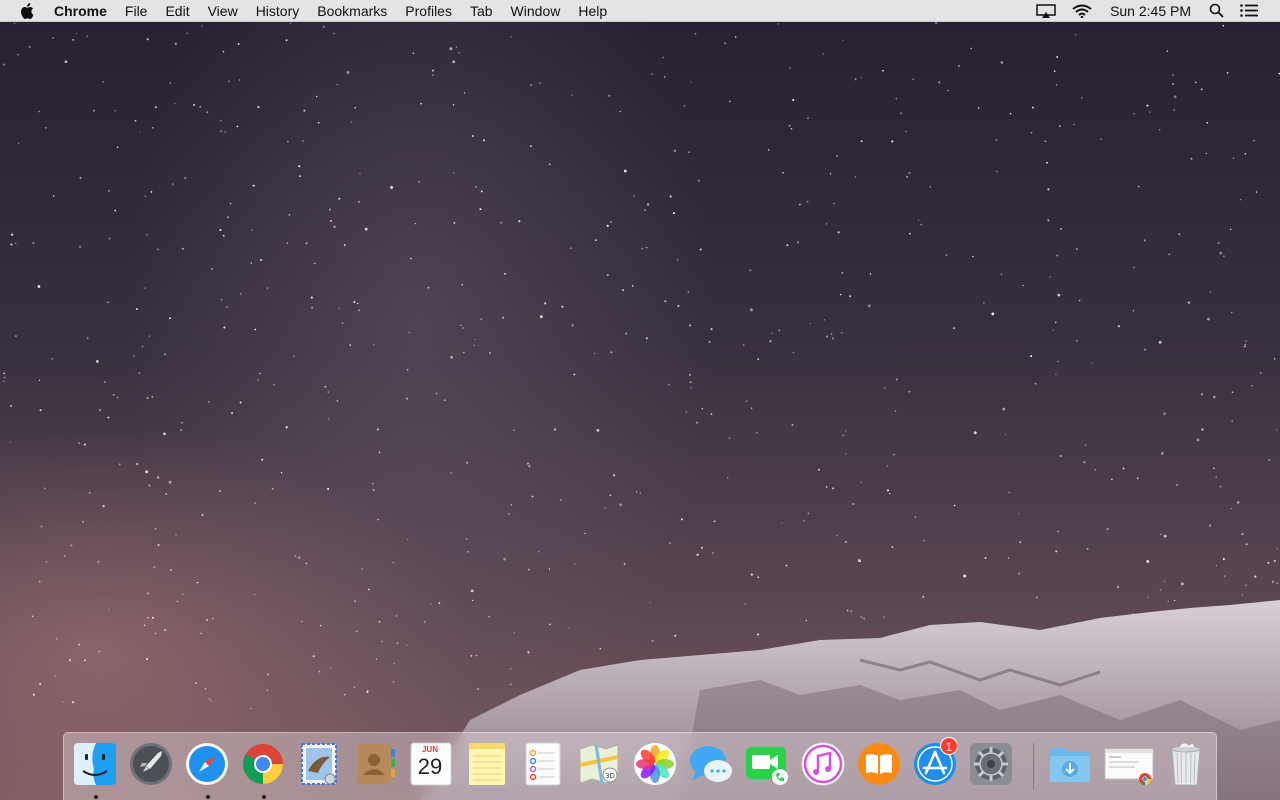 Image resolution: width=1280 pixels, height=800 pixels. I want to click on menu-tab: Tab, so click(481, 11).